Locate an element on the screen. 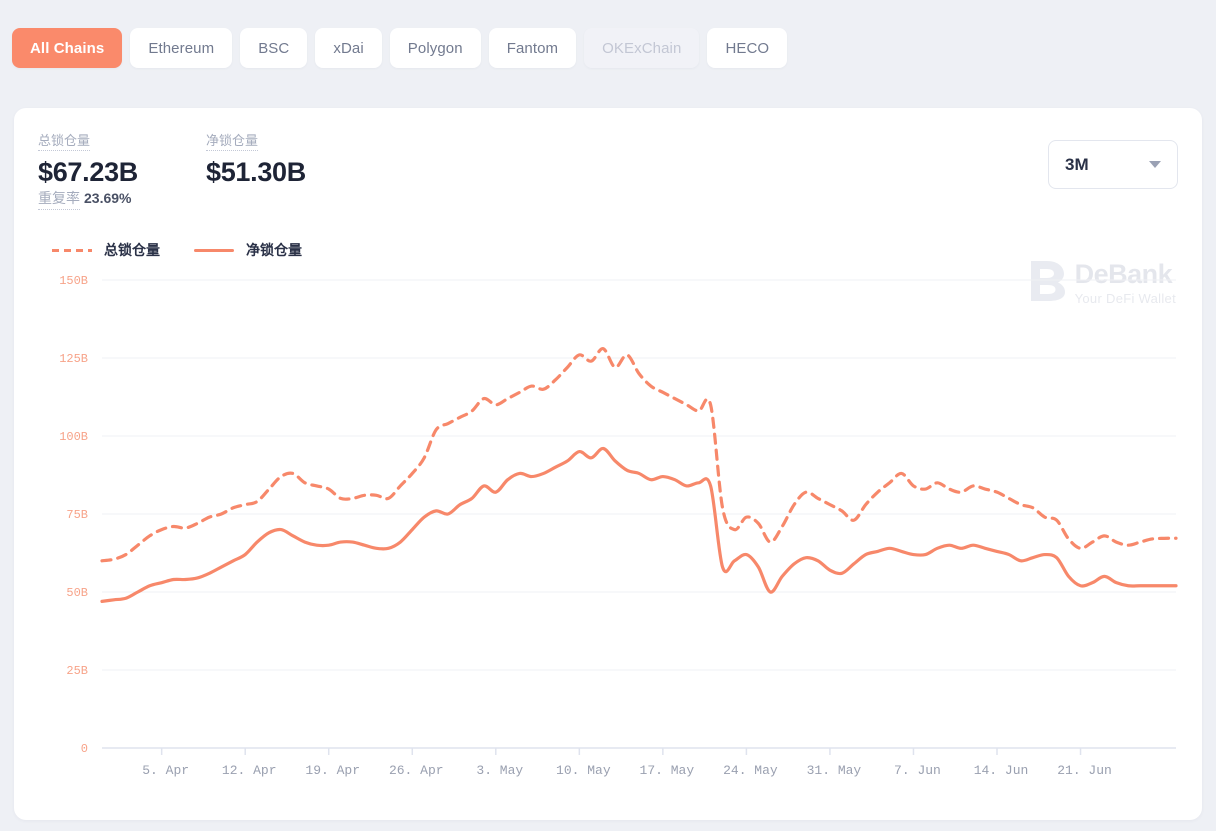 Image resolution: width=1216 pixels, height=831 pixels. chain-tab-all-chains: All Chains is located at coordinates (67, 48).